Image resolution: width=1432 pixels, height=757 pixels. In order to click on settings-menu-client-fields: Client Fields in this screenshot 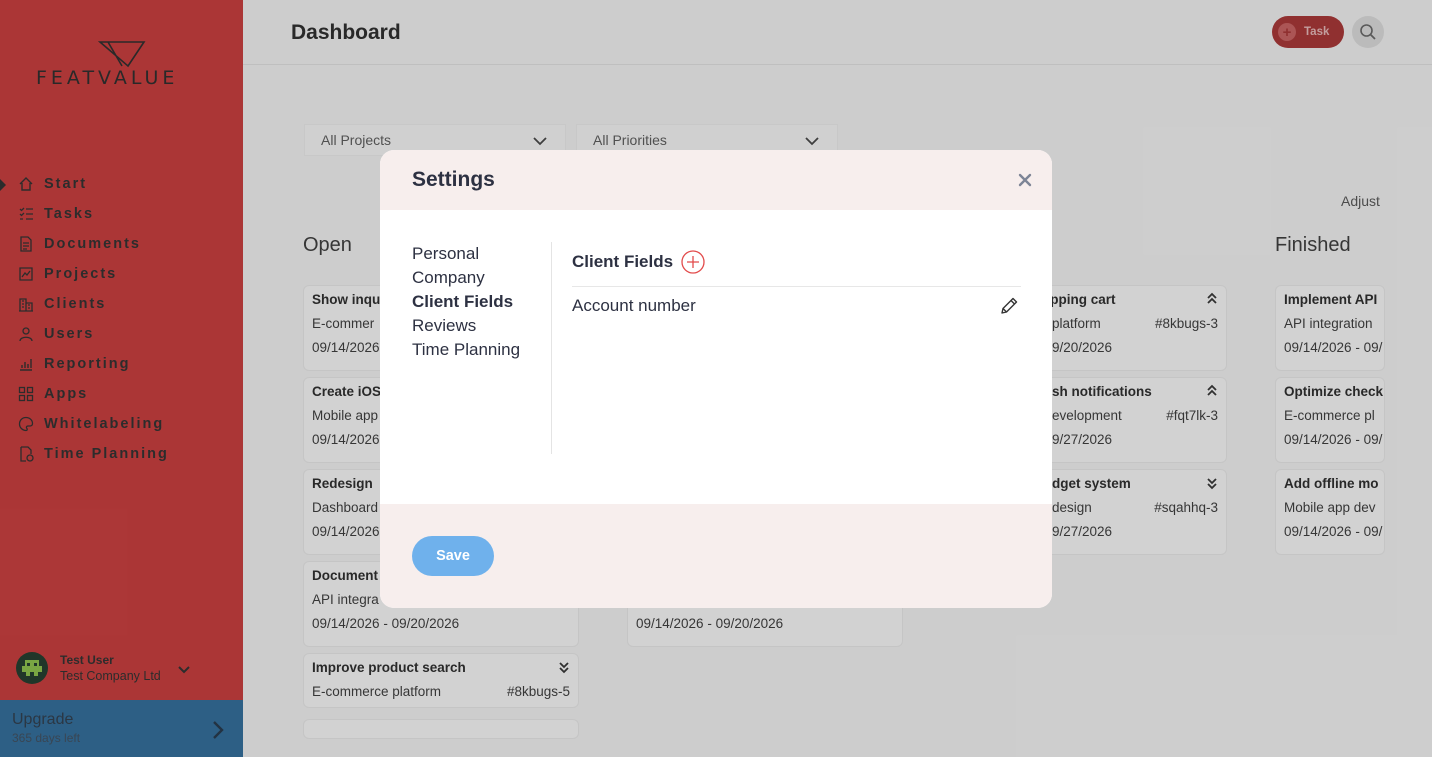, I will do `click(466, 302)`.